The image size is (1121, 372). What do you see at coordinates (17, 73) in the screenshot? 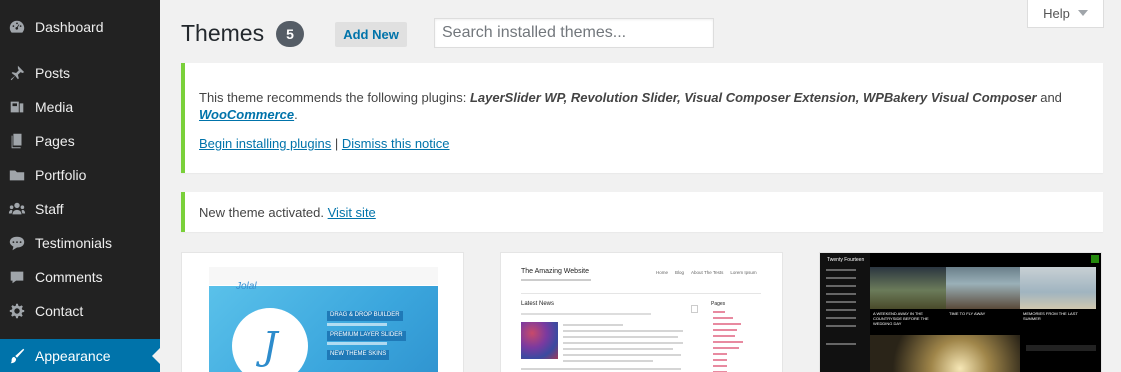
I see `pin-icon` at bounding box center [17, 73].